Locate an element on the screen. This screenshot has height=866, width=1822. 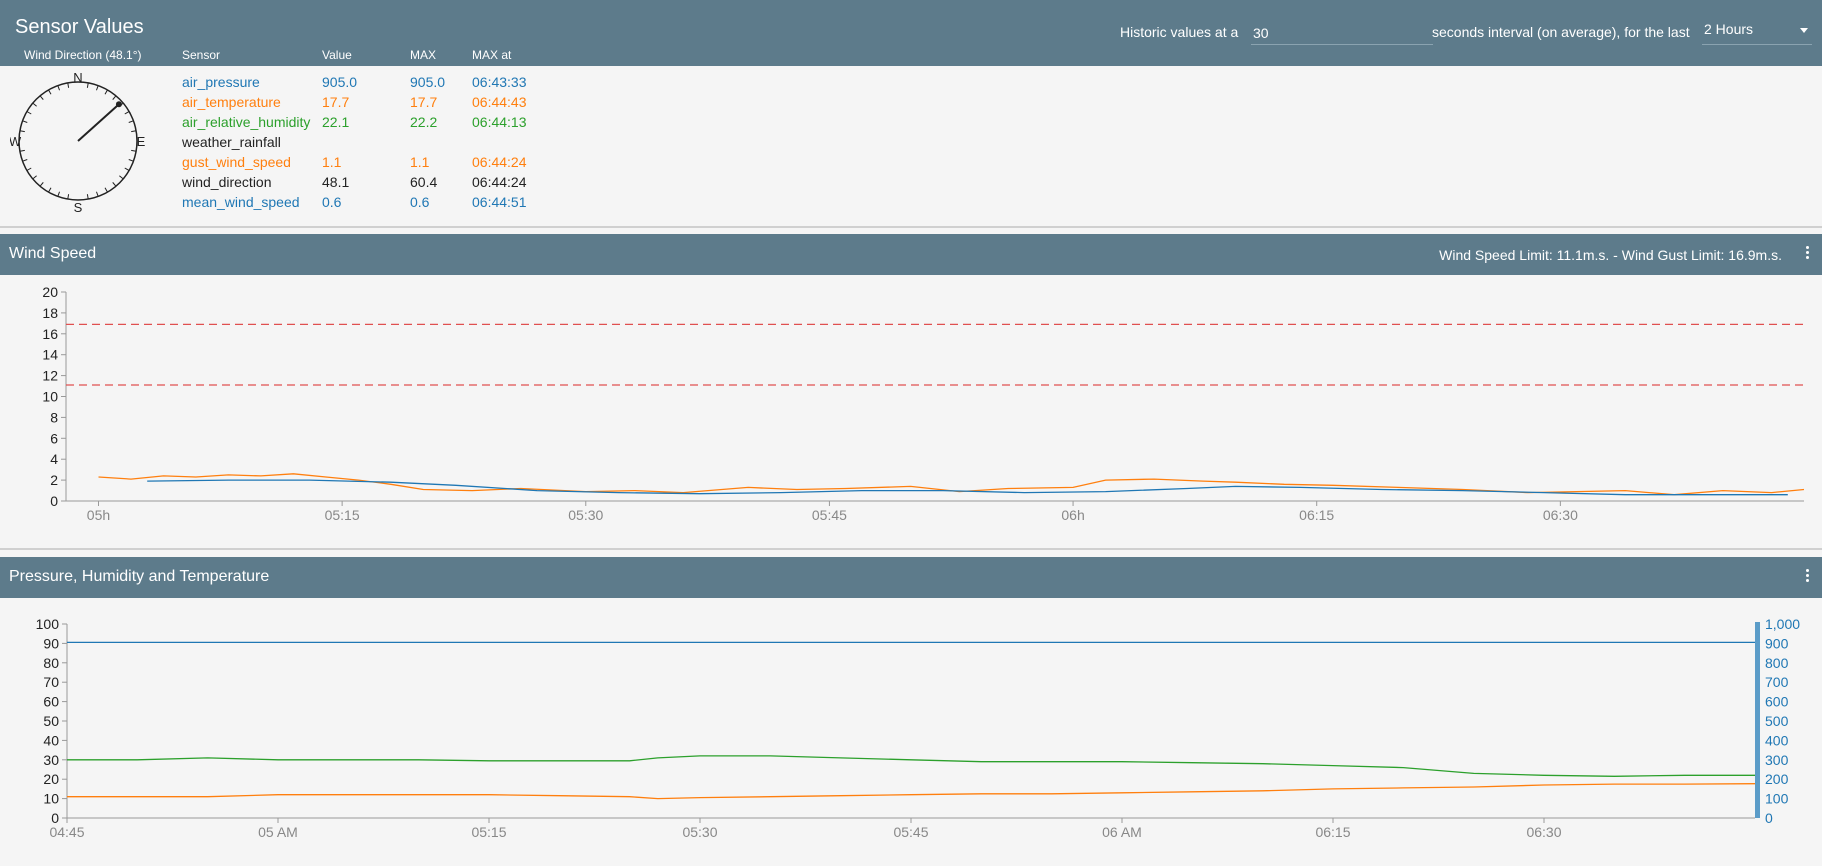
hist-prefix-label: Historic values at a is located at coordinates (1179, 32).